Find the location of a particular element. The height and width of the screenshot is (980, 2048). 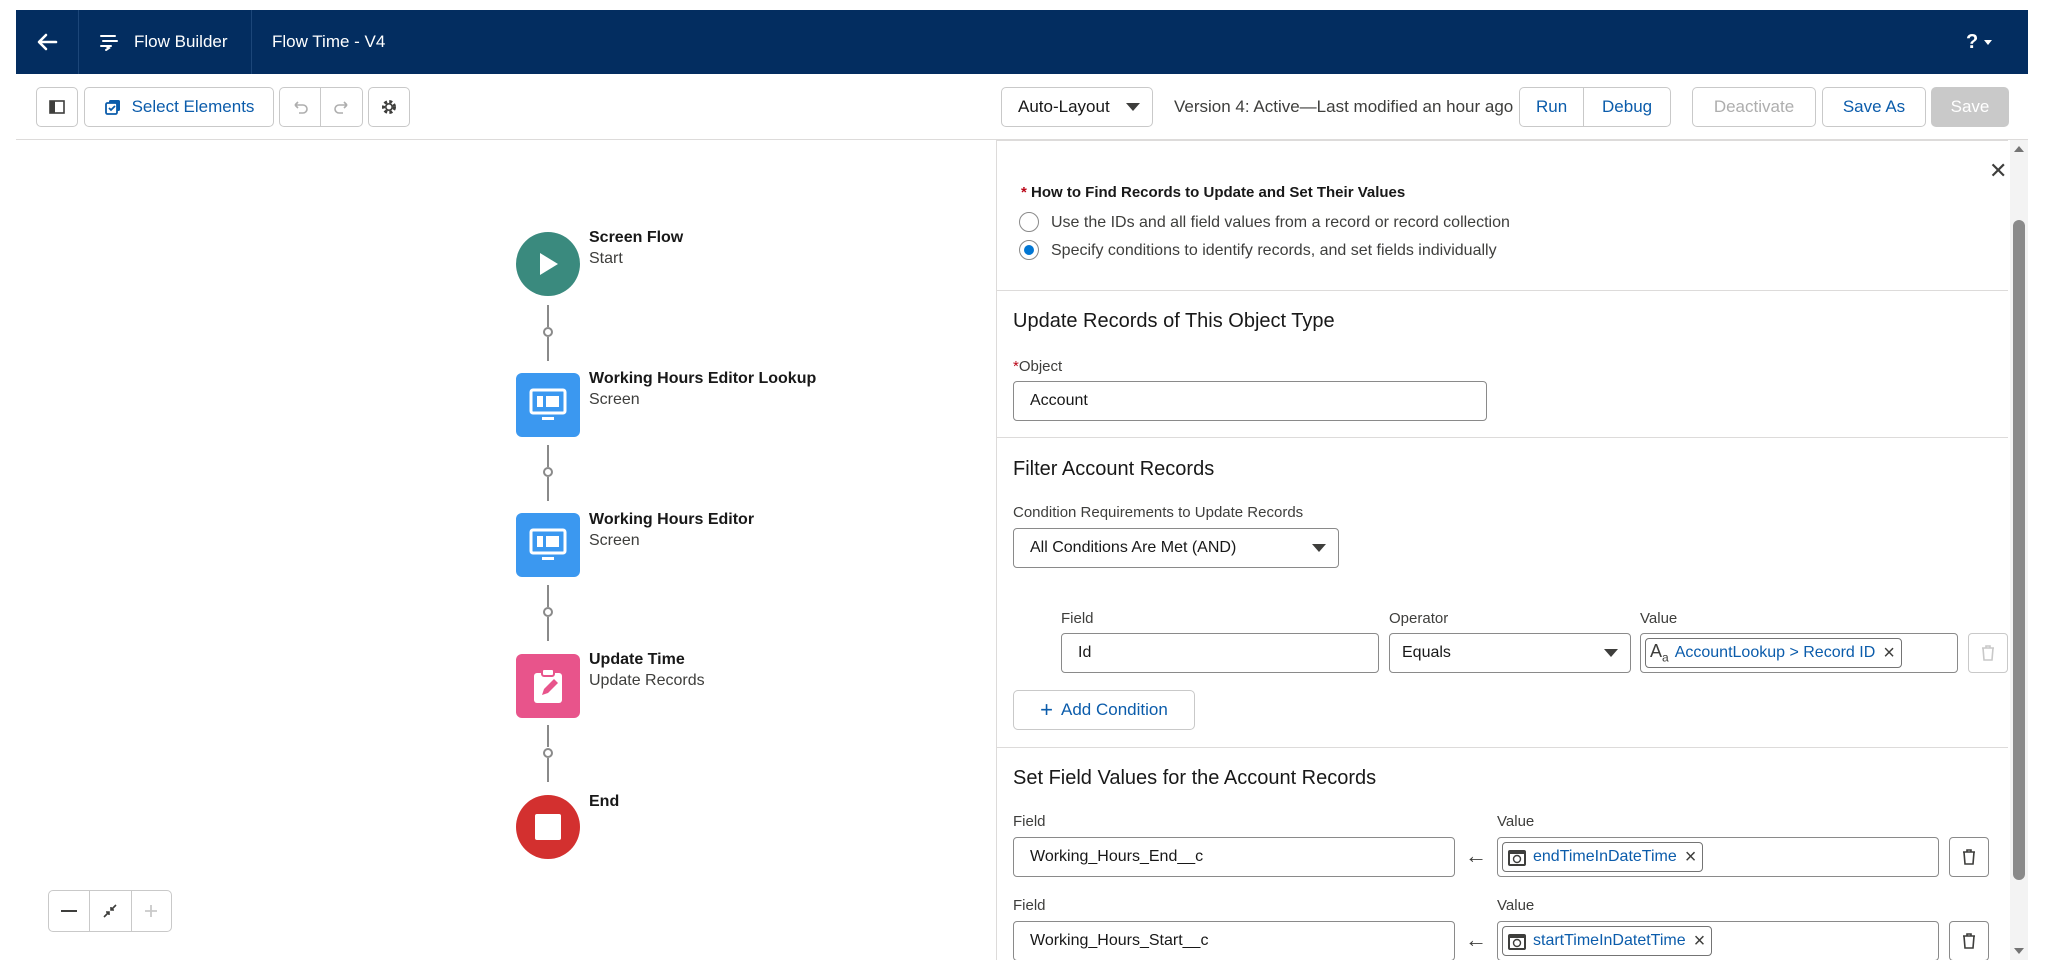

set-value-pill: endTimeInDateTime × is located at coordinates (1603, 857).